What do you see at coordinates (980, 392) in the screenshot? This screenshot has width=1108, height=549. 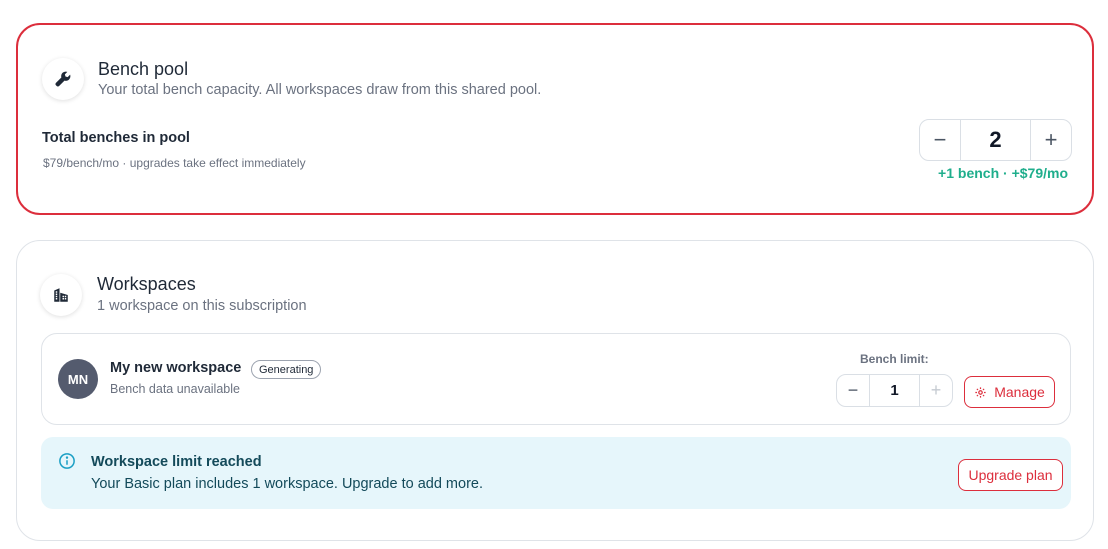 I see `gear-icon` at bounding box center [980, 392].